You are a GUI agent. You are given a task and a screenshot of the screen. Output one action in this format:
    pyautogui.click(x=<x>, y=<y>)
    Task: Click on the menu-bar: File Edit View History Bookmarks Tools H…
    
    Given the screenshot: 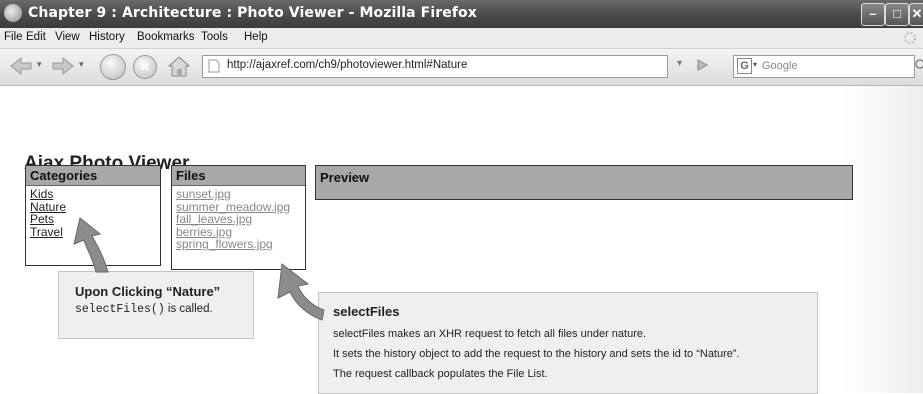 What is the action you would take?
    pyautogui.click(x=461, y=38)
    